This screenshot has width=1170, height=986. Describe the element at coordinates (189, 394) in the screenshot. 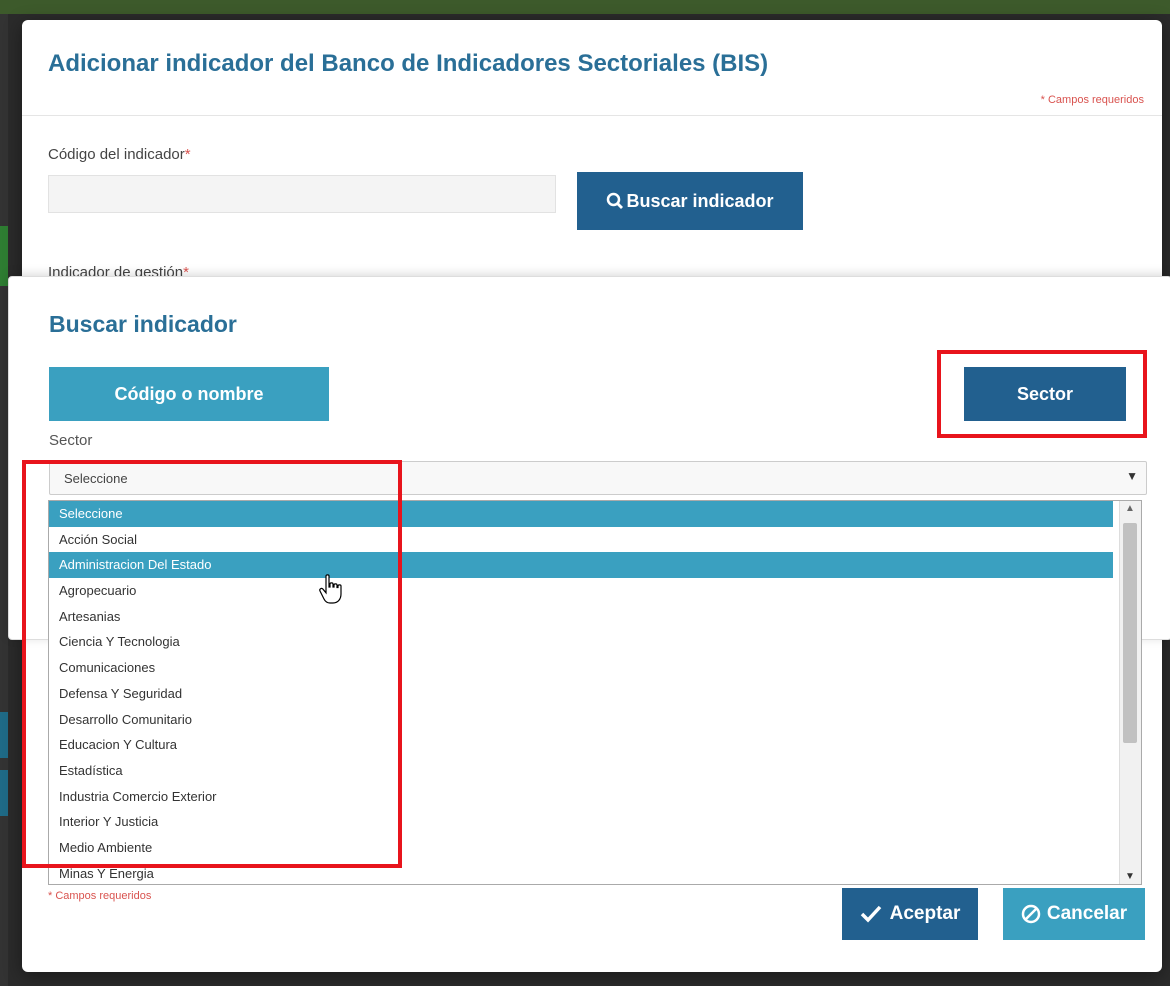

I see `tab-code-or-name: Código o nombre` at that location.